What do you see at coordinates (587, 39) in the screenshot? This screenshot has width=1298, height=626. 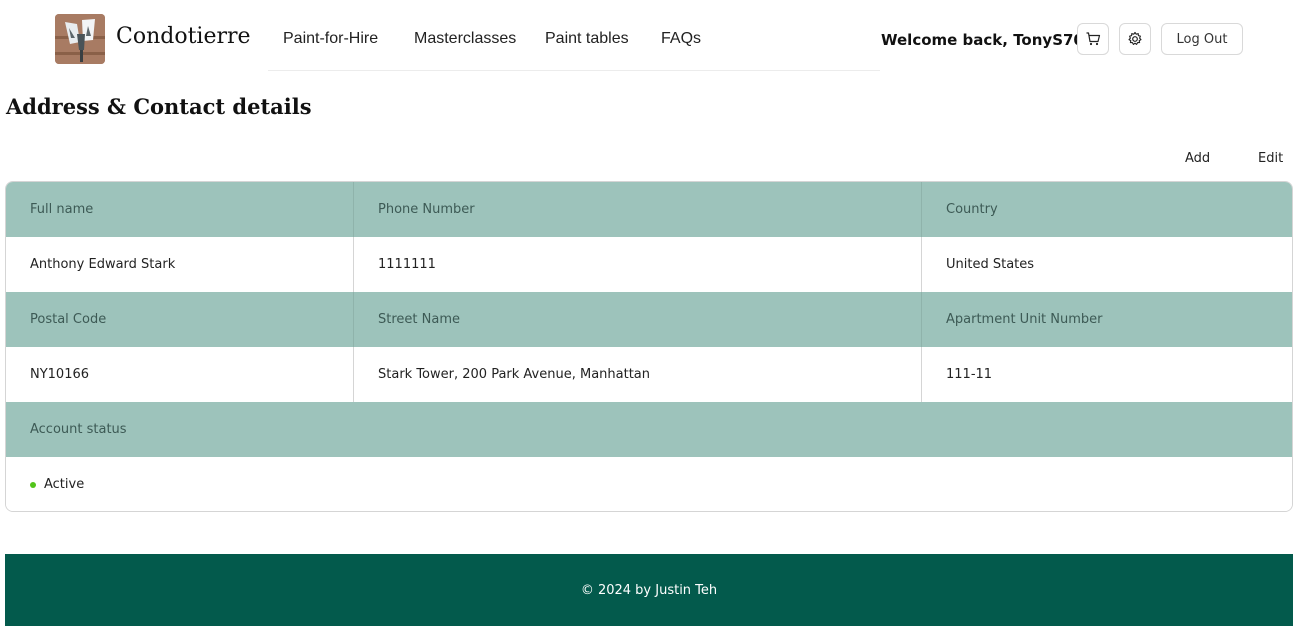 I see `nav-item-paint-tables: Paint tables` at bounding box center [587, 39].